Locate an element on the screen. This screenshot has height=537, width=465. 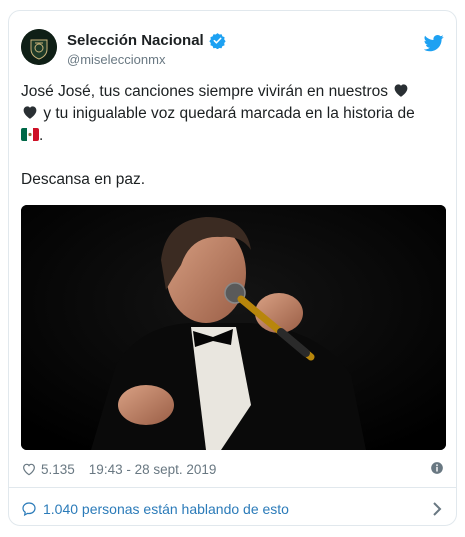
account-name: Selección Nacional is located at coordinates (135, 40).